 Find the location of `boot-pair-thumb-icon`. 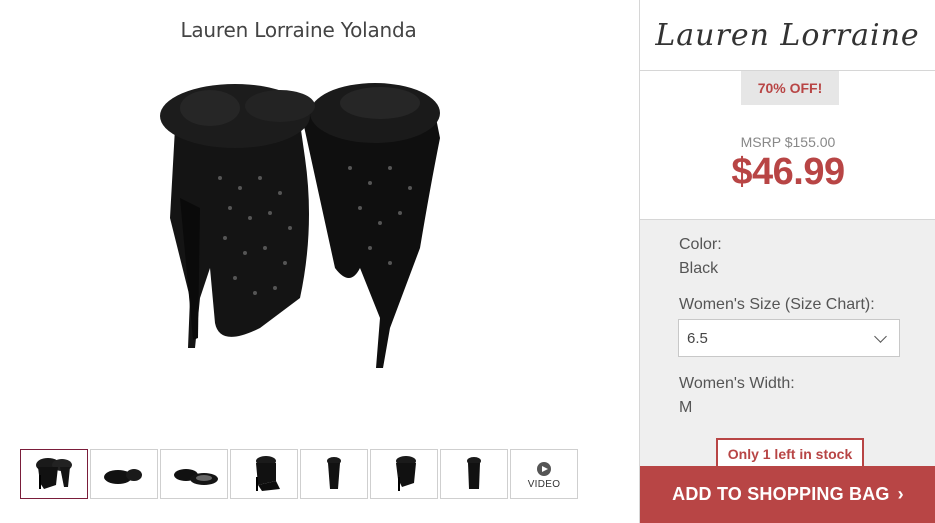

boot-pair-thumb-icon is located at coordinates (54, 473).